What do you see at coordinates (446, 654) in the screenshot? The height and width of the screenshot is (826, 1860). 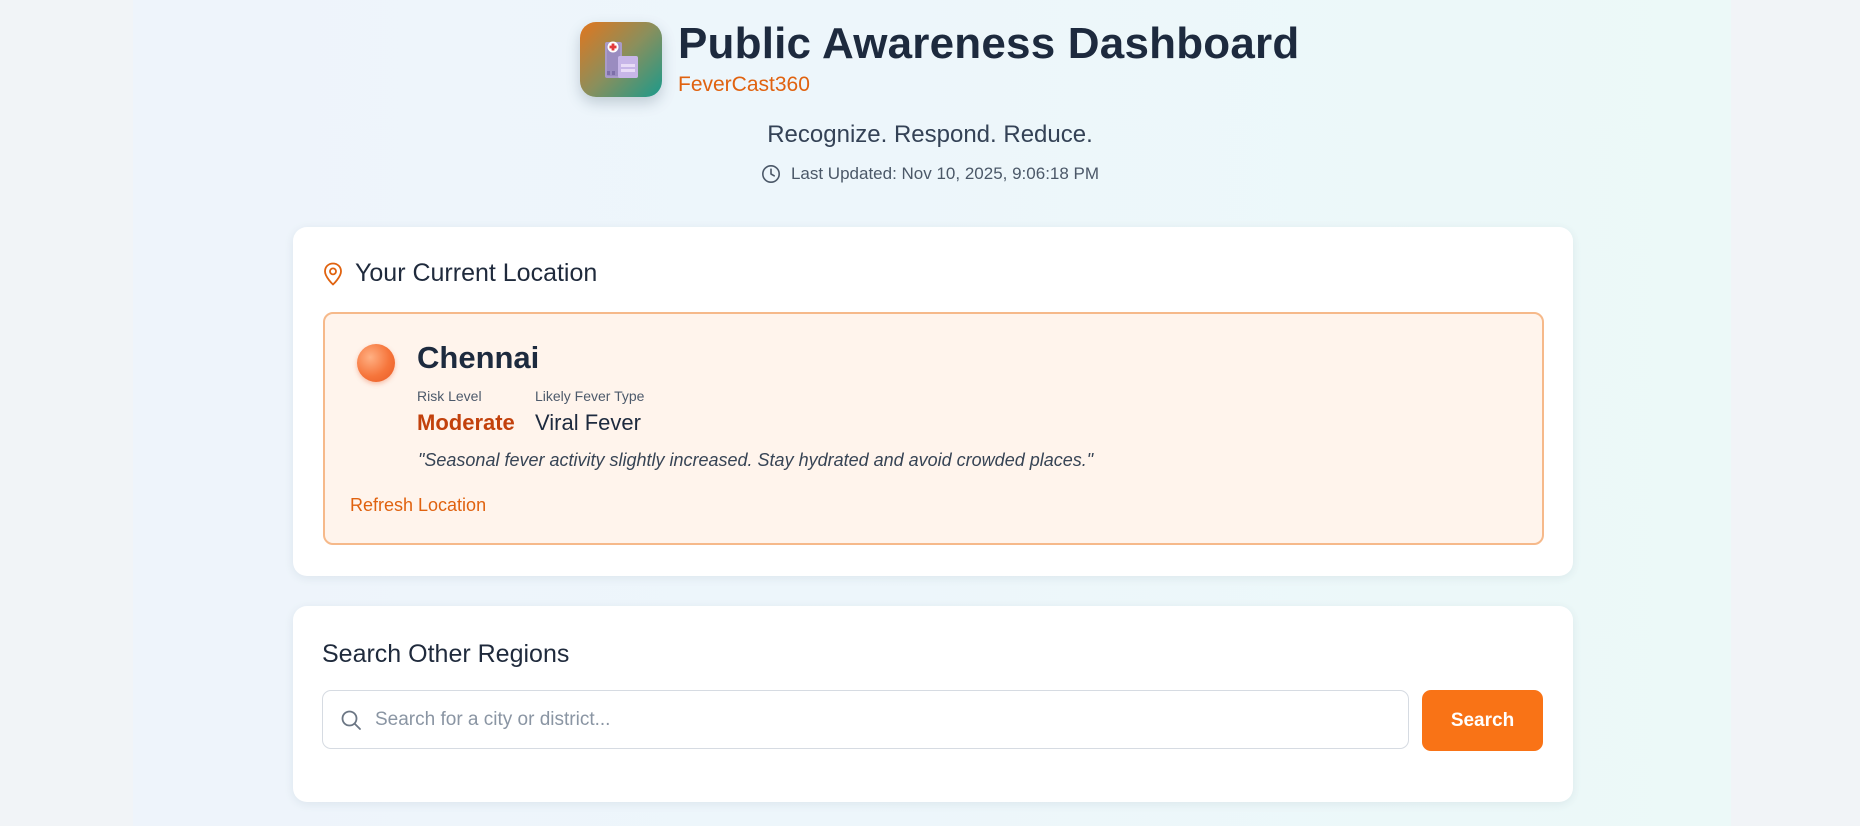 I see `search-regions-heading: Search Other Regions` at bounding box center [446, 654].